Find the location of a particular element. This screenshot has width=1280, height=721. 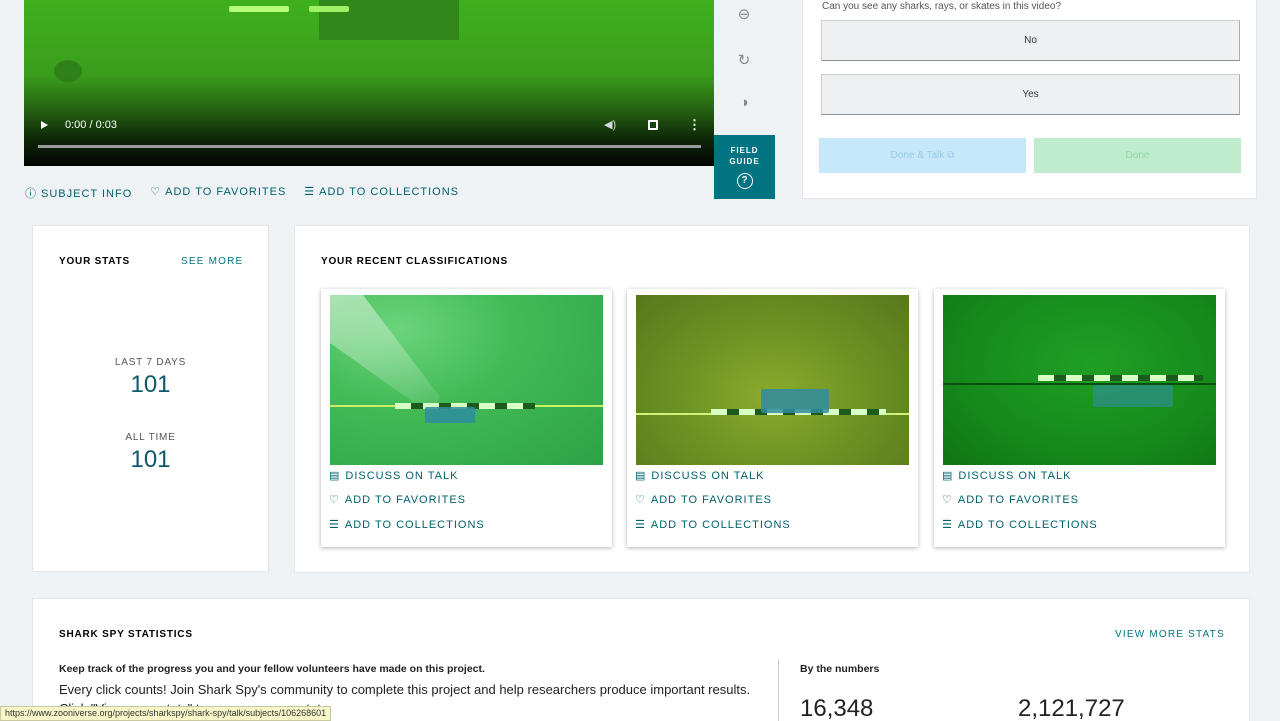

divider is located at coordinates (778, 690).